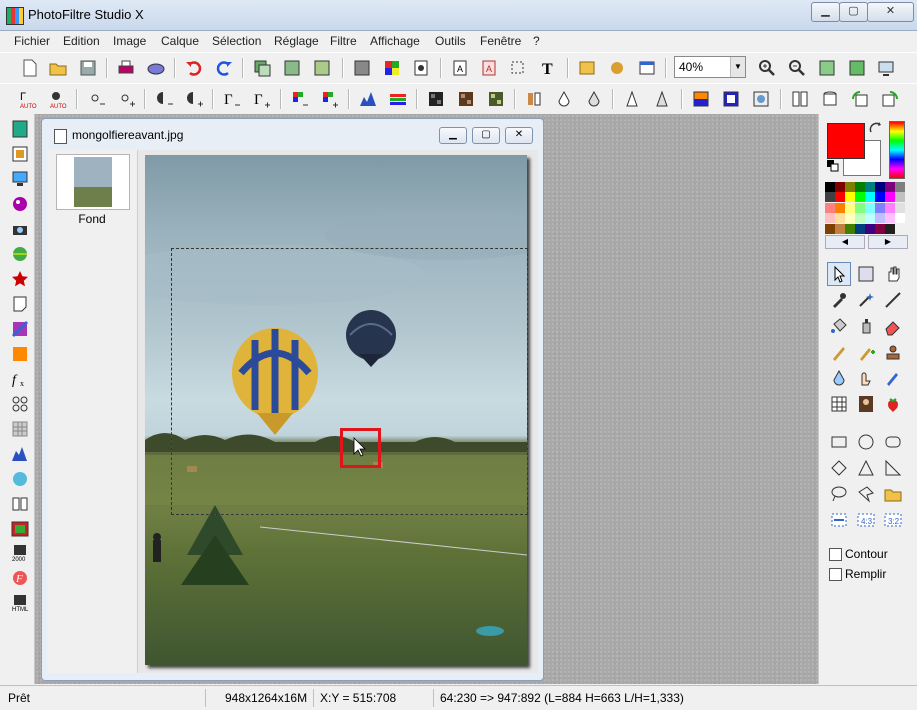  I want to click on camera-icon, so click(20, 229).